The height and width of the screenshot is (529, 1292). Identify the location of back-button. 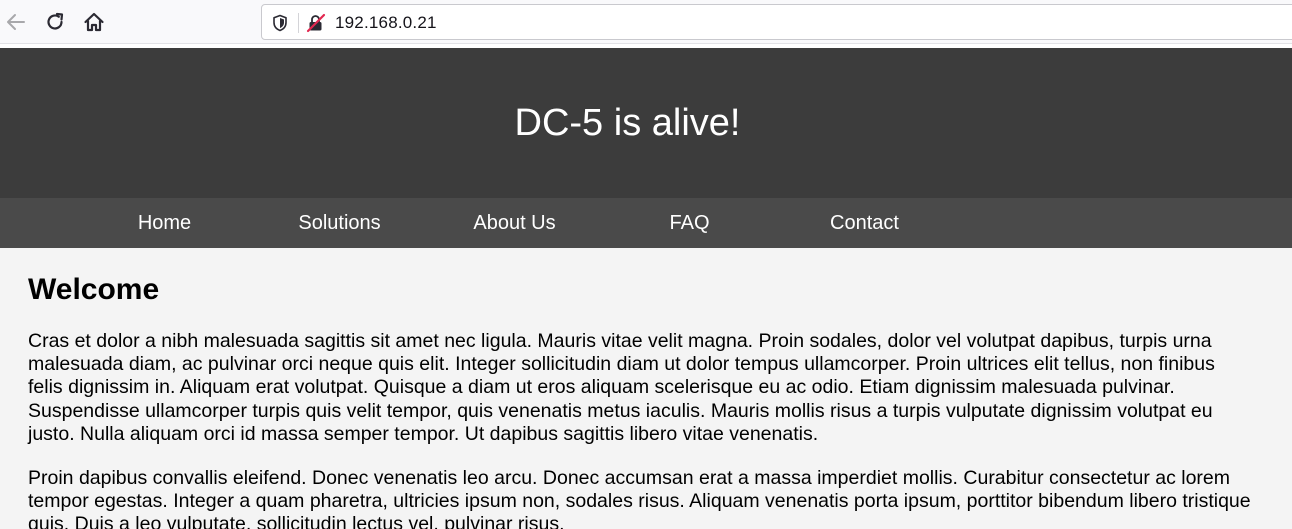
(15, 22).